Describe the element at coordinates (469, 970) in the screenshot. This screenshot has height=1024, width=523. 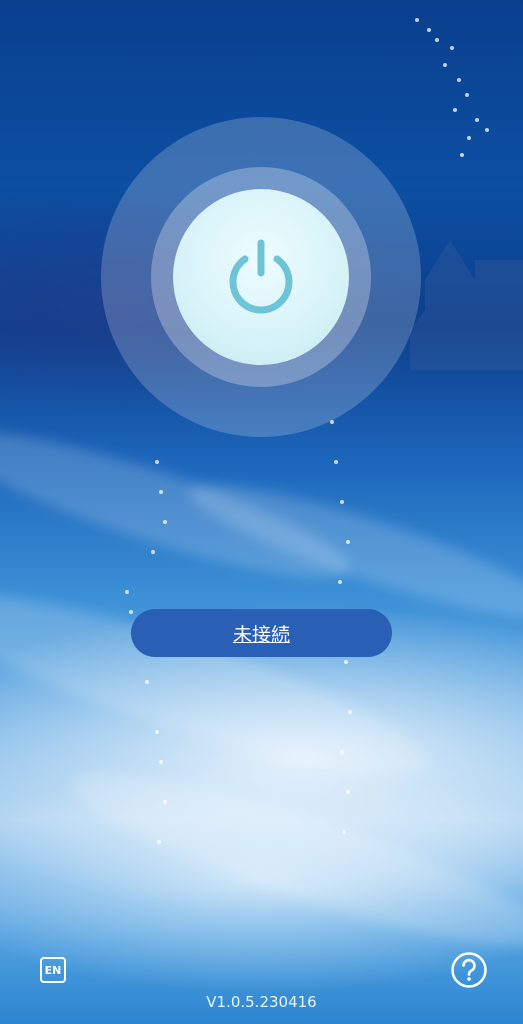
I see `help-question-icon` at that location.